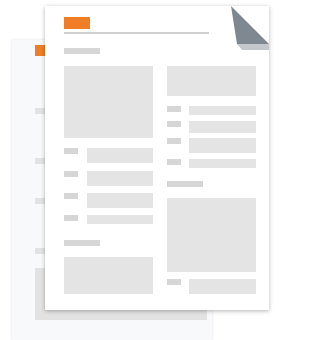 The image size is (320, 340). Describe the element at coordinates (250, 28) in the screenshot. I see `page-fold-icon` at that location.